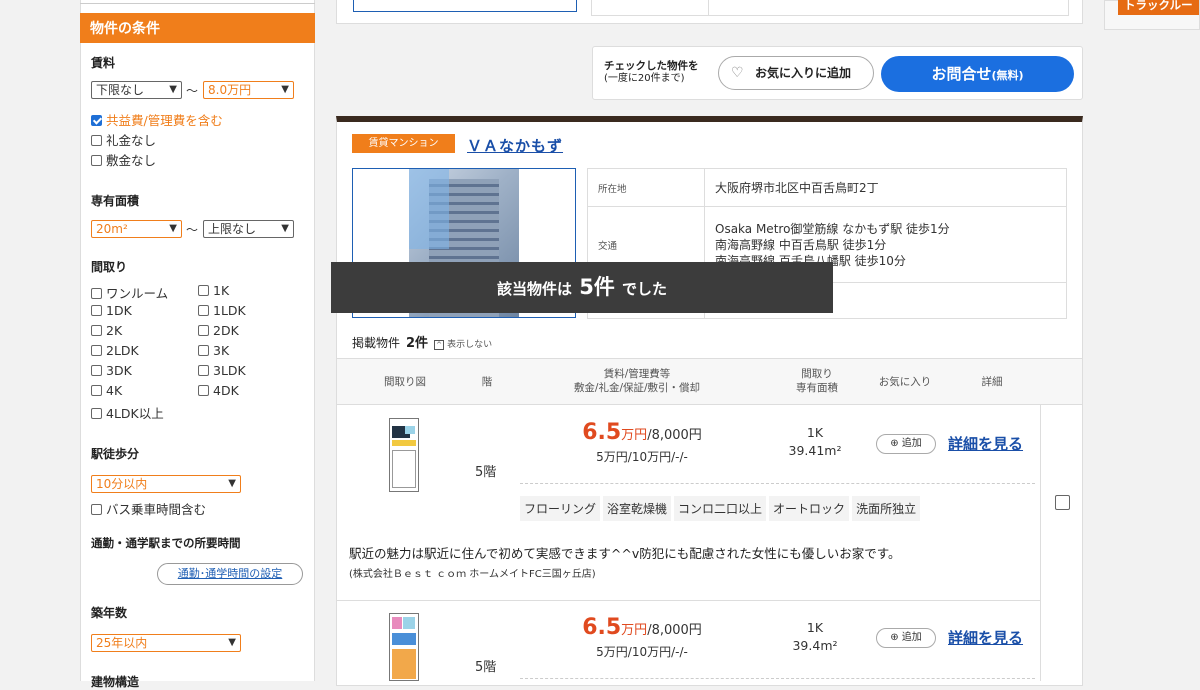  I want to click on layout-option: 4K, so click(106, 390).